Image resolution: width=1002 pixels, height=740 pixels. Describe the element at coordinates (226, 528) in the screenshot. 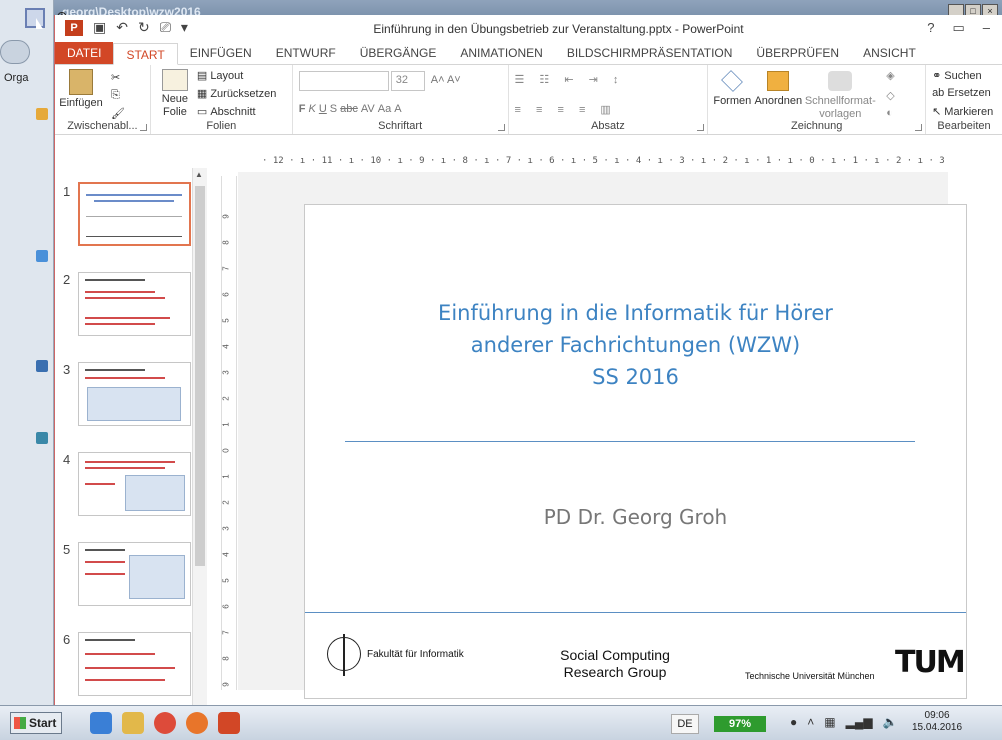

I see `vertical-ruler-tick: 3` at that location.